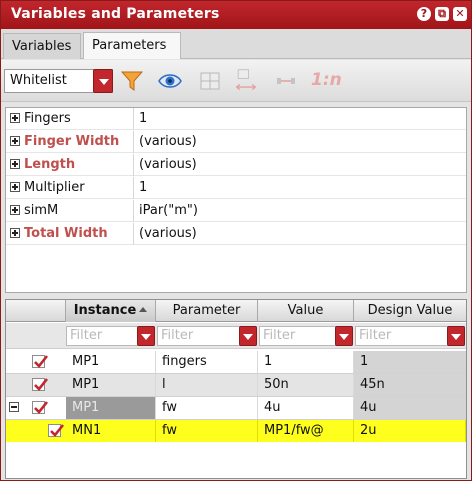 This screenshot has height=481, width=472. What do you see at coordinates (306, 431) in the screenshot?
I see `value-cell: MP1/fw@` at bounding box center [306, 431].